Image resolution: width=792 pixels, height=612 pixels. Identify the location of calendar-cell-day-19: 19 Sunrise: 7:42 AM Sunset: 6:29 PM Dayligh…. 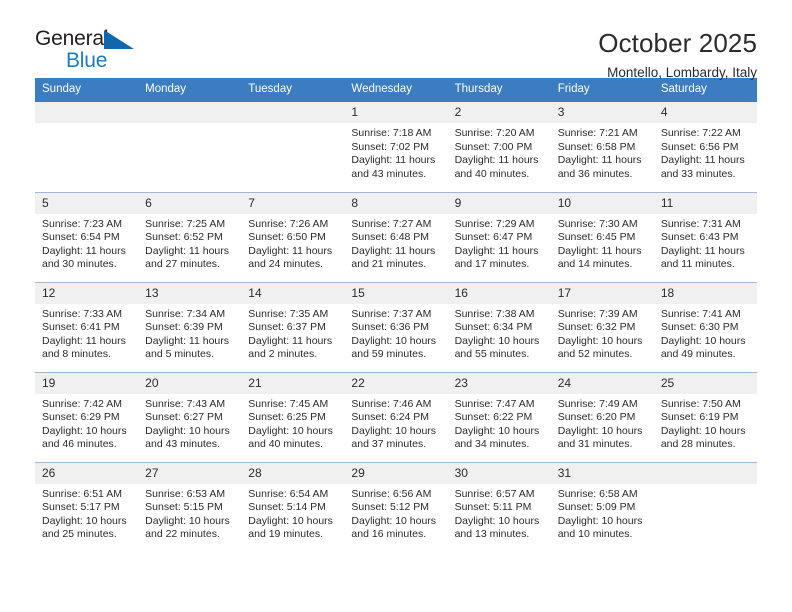
(87, 416).